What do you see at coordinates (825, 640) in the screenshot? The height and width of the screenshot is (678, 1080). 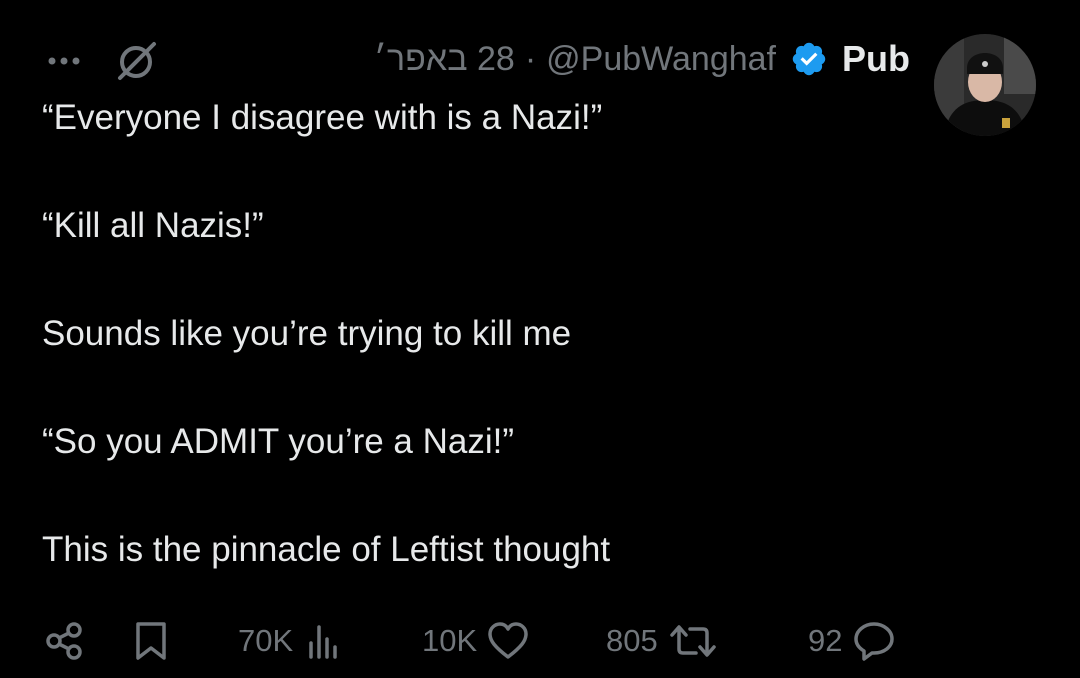 I see `replies-count: 92` at bounding box center [825, 640].